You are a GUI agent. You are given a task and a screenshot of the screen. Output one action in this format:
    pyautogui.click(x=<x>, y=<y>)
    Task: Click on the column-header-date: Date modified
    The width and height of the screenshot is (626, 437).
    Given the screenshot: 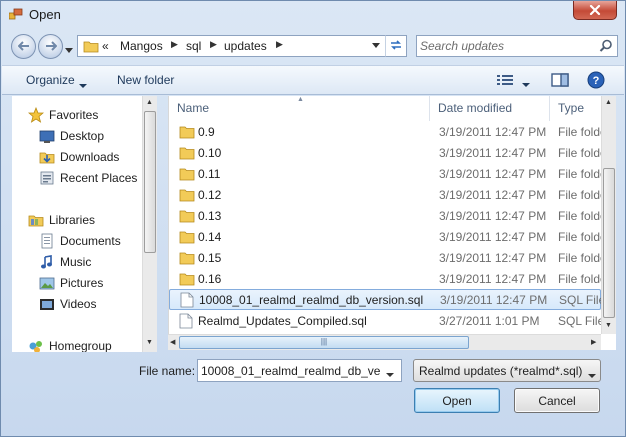 What is the action you would take?
    pyautogui.click(x=490, y=108)
    